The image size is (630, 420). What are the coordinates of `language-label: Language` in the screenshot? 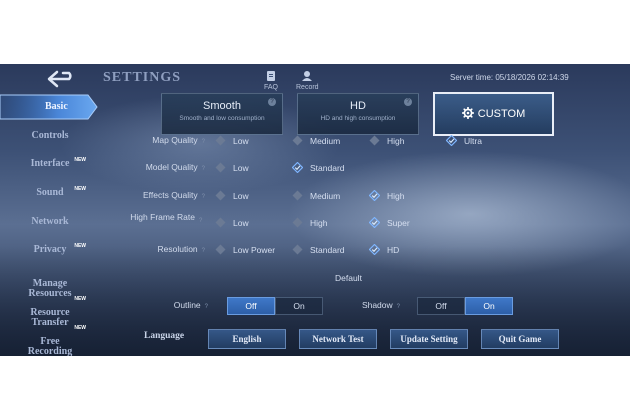 It's located at (164, 336).